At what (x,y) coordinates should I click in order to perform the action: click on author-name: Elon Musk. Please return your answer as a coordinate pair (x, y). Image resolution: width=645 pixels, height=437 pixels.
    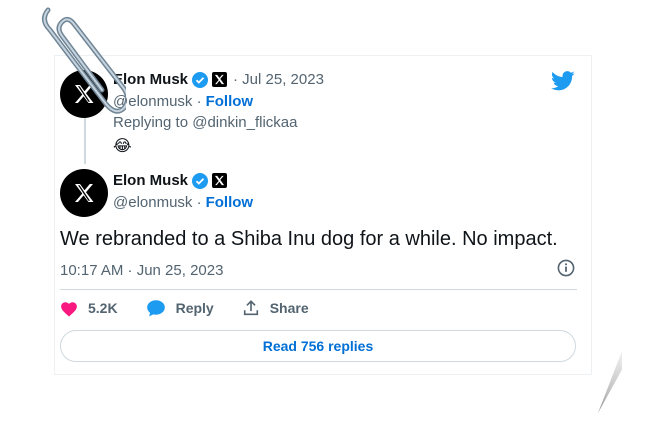
    Looking at the image, I should click on (150, 180).